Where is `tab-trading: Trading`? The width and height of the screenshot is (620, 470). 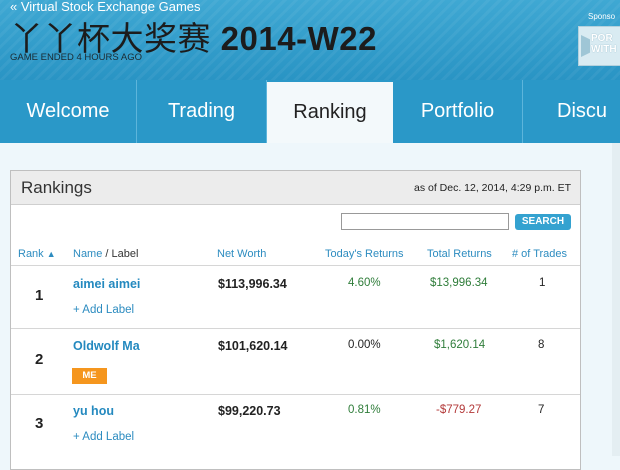 tab-trading: Trading is located at coordinates (202, 111).